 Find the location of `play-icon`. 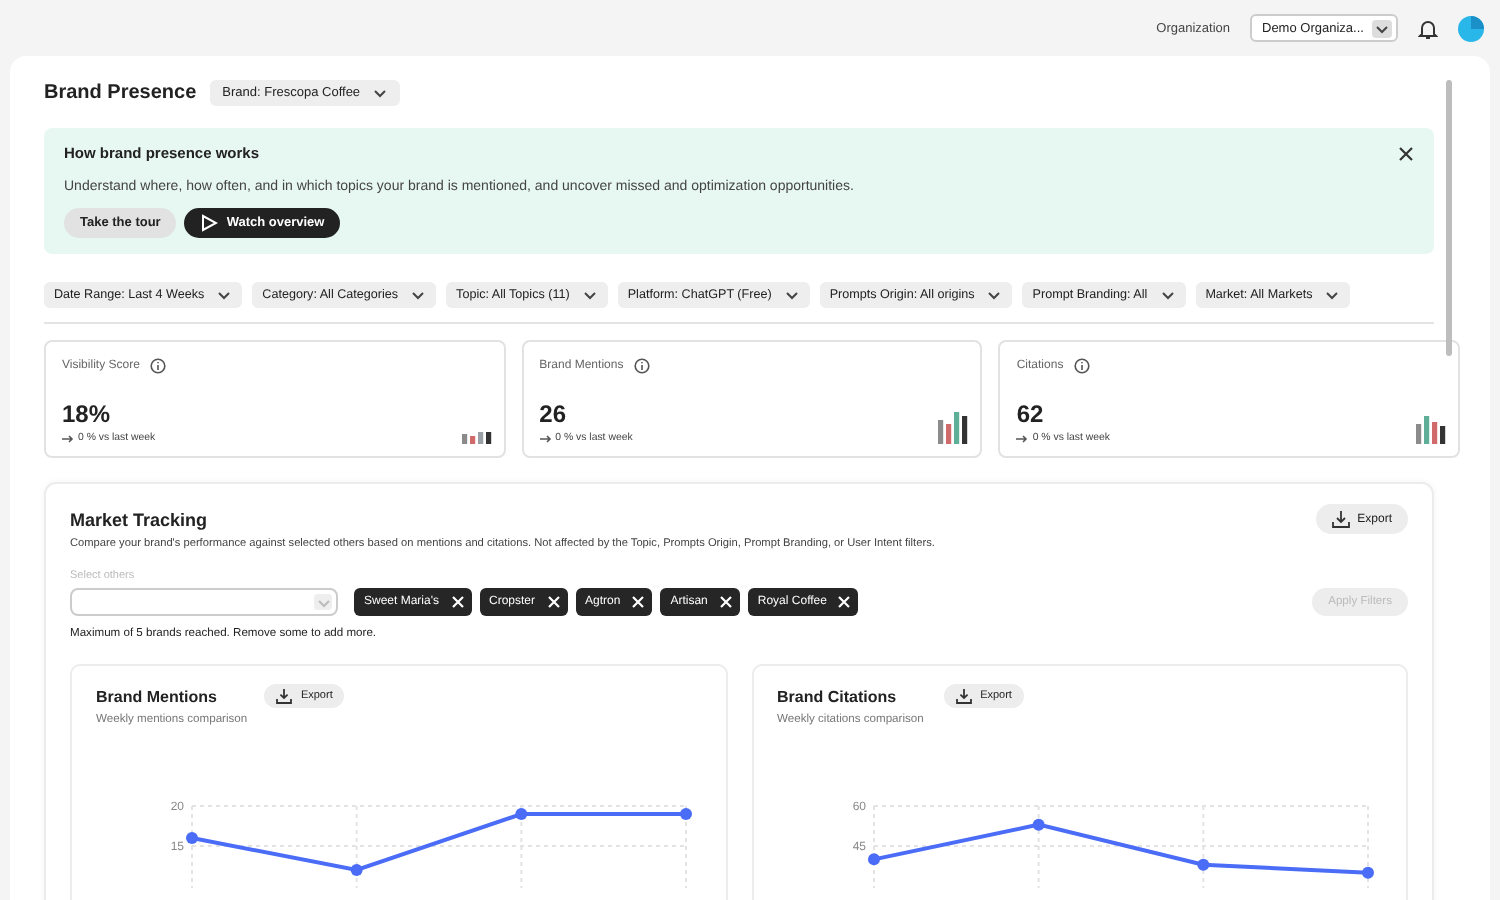

play-icon is located at coordinates (209, 223).